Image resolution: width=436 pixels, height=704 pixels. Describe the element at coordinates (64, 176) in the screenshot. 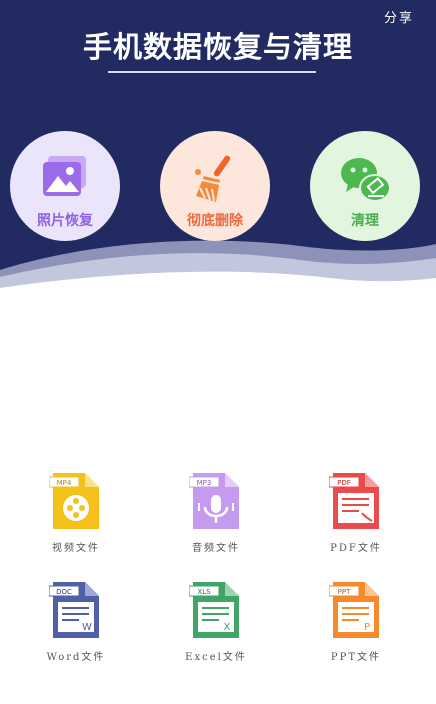

I see `photo-gallery-icon` at that location.